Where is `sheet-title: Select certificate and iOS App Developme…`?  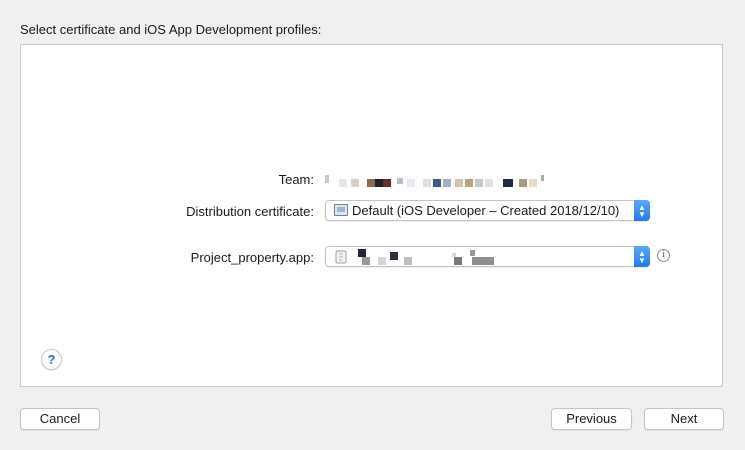 sheet-title: Select certificate and iOS App Developme… is located at coordinates (171, 29).